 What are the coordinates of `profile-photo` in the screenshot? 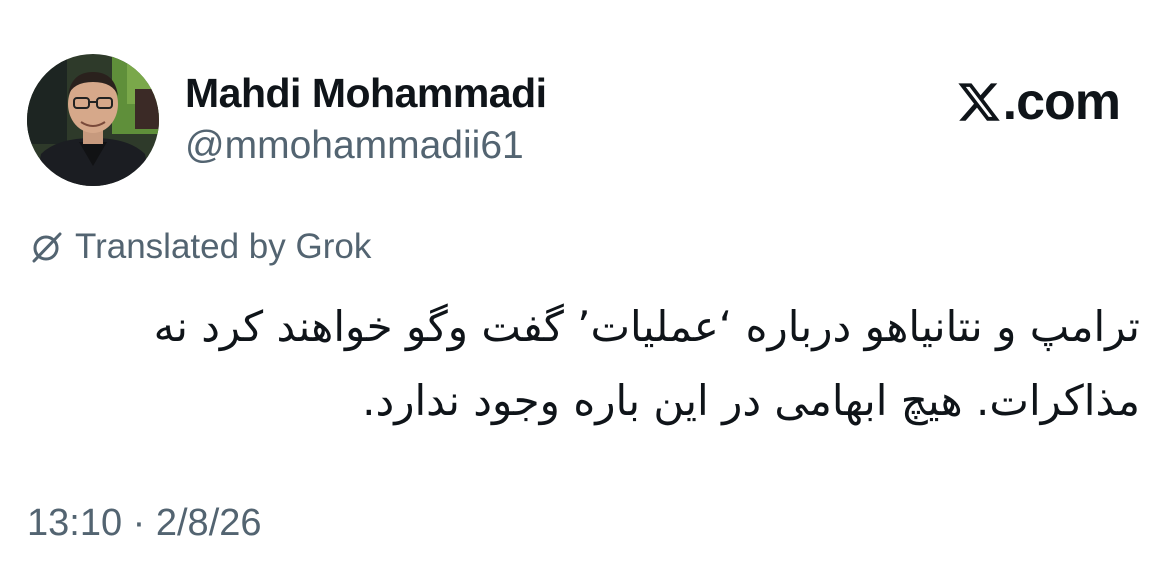 It's located at (93, 120).